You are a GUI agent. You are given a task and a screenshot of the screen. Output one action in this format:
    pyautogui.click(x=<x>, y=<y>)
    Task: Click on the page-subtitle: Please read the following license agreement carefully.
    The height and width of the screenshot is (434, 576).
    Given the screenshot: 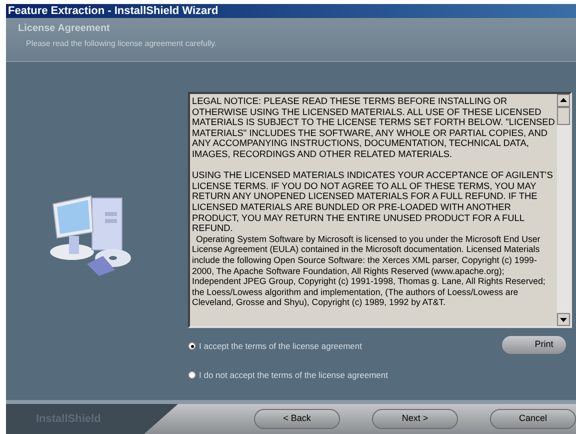 What is the action you would take?
    pyautogui.click(x=121, y=44)
    